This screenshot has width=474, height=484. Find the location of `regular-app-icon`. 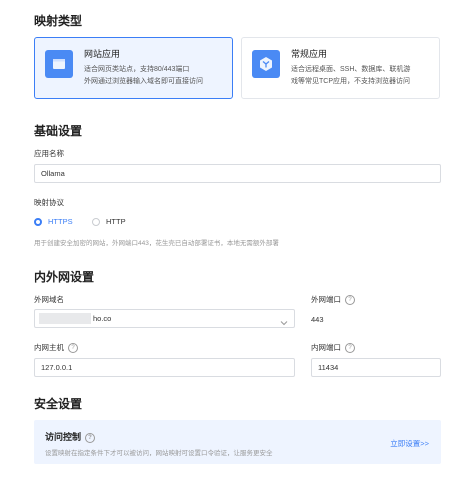

regular-app-icon is located at coordinates (266, 64).